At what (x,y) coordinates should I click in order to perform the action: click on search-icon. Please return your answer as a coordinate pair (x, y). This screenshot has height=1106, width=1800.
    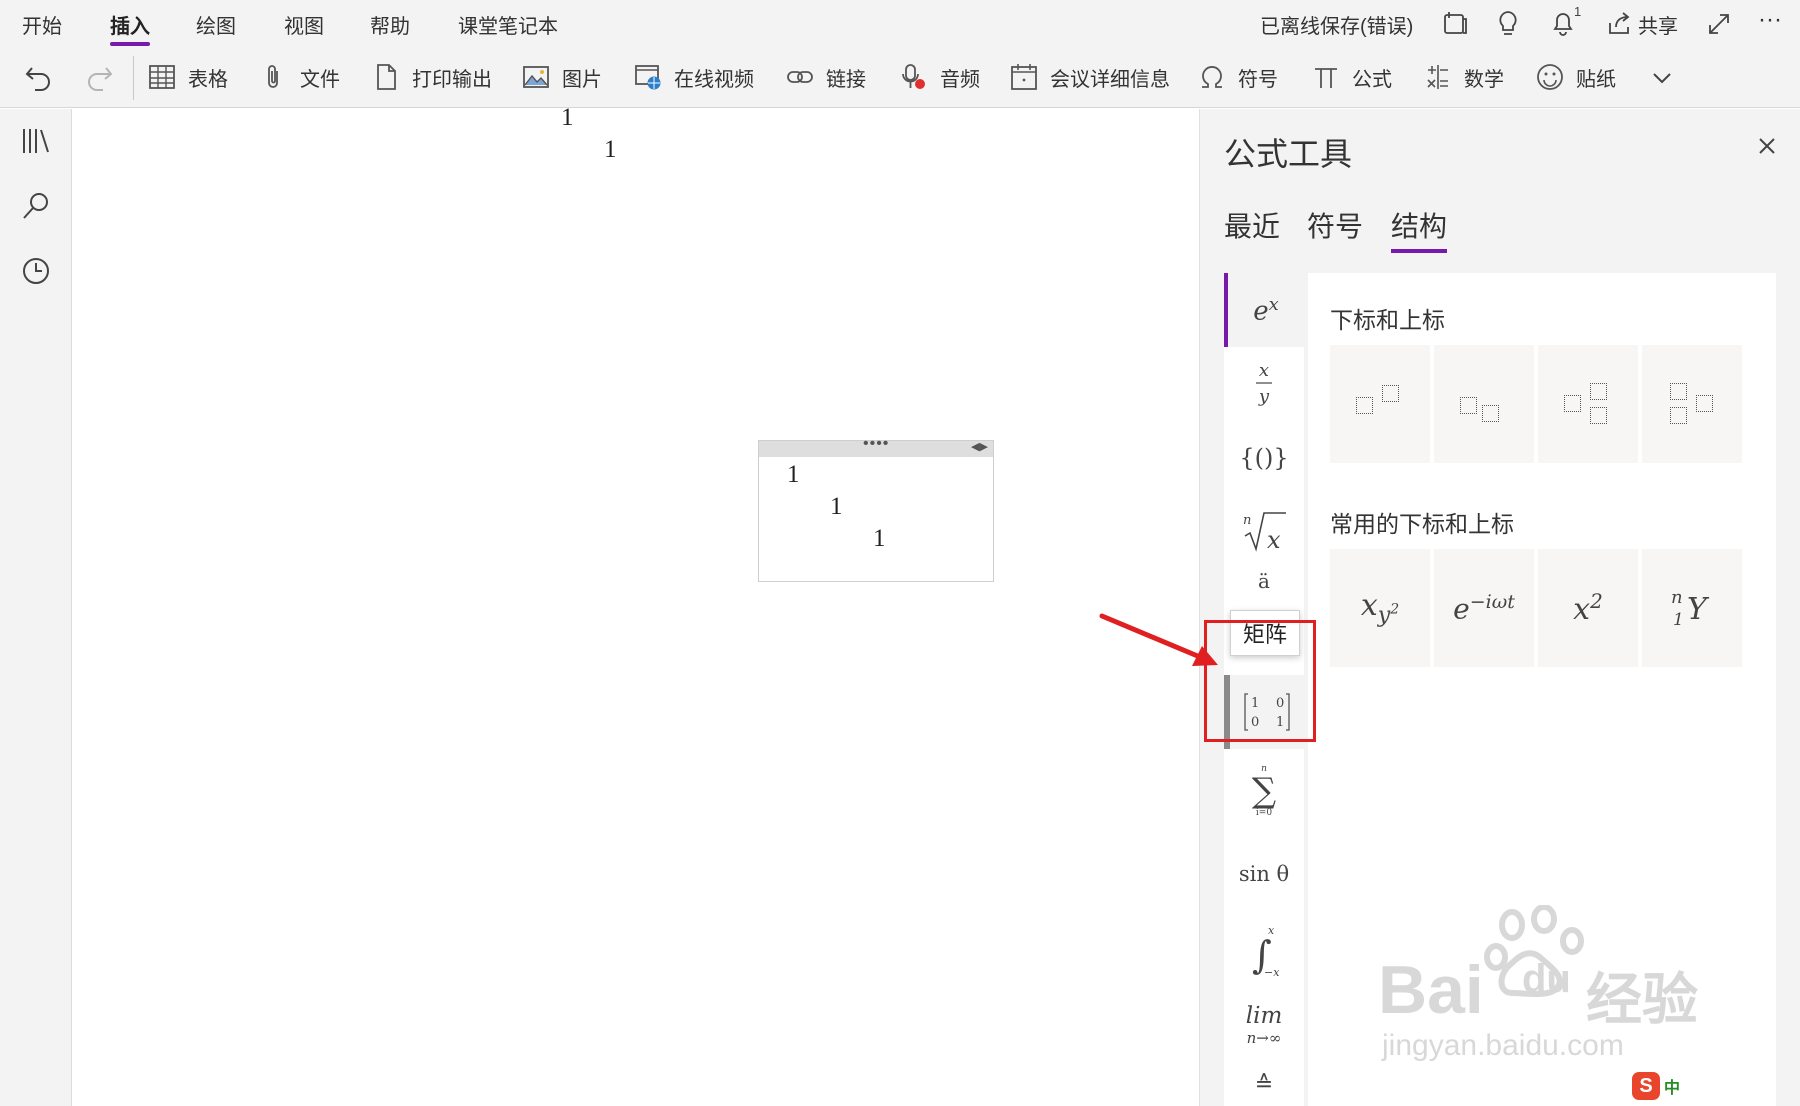
    Looking at the image, I should click on (36, 206).